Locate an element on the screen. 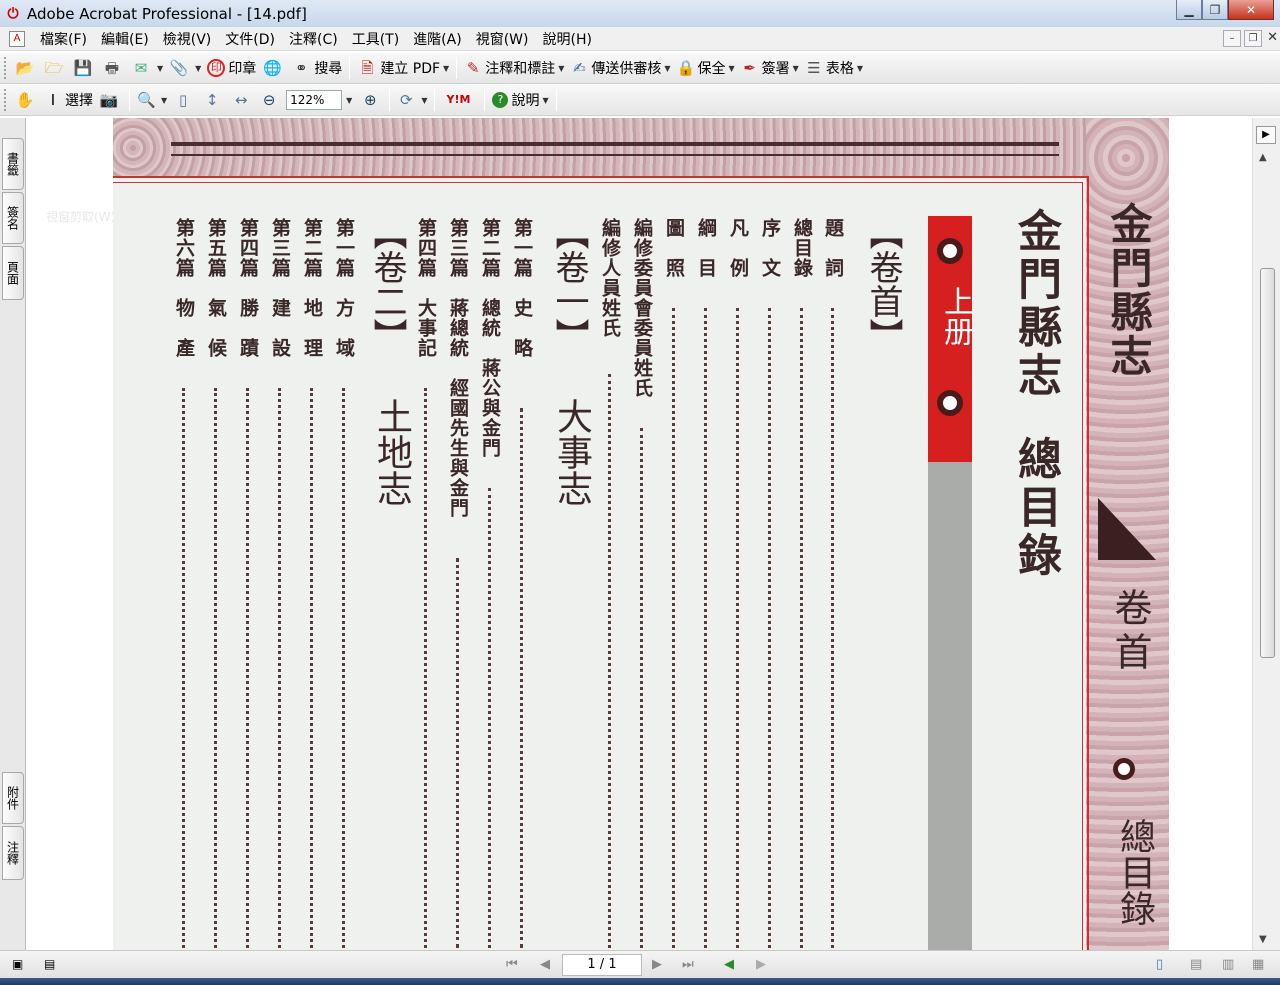 The image size is (1280, 985). menu-file: 檔案(F) is located at coordinates (63, 39).